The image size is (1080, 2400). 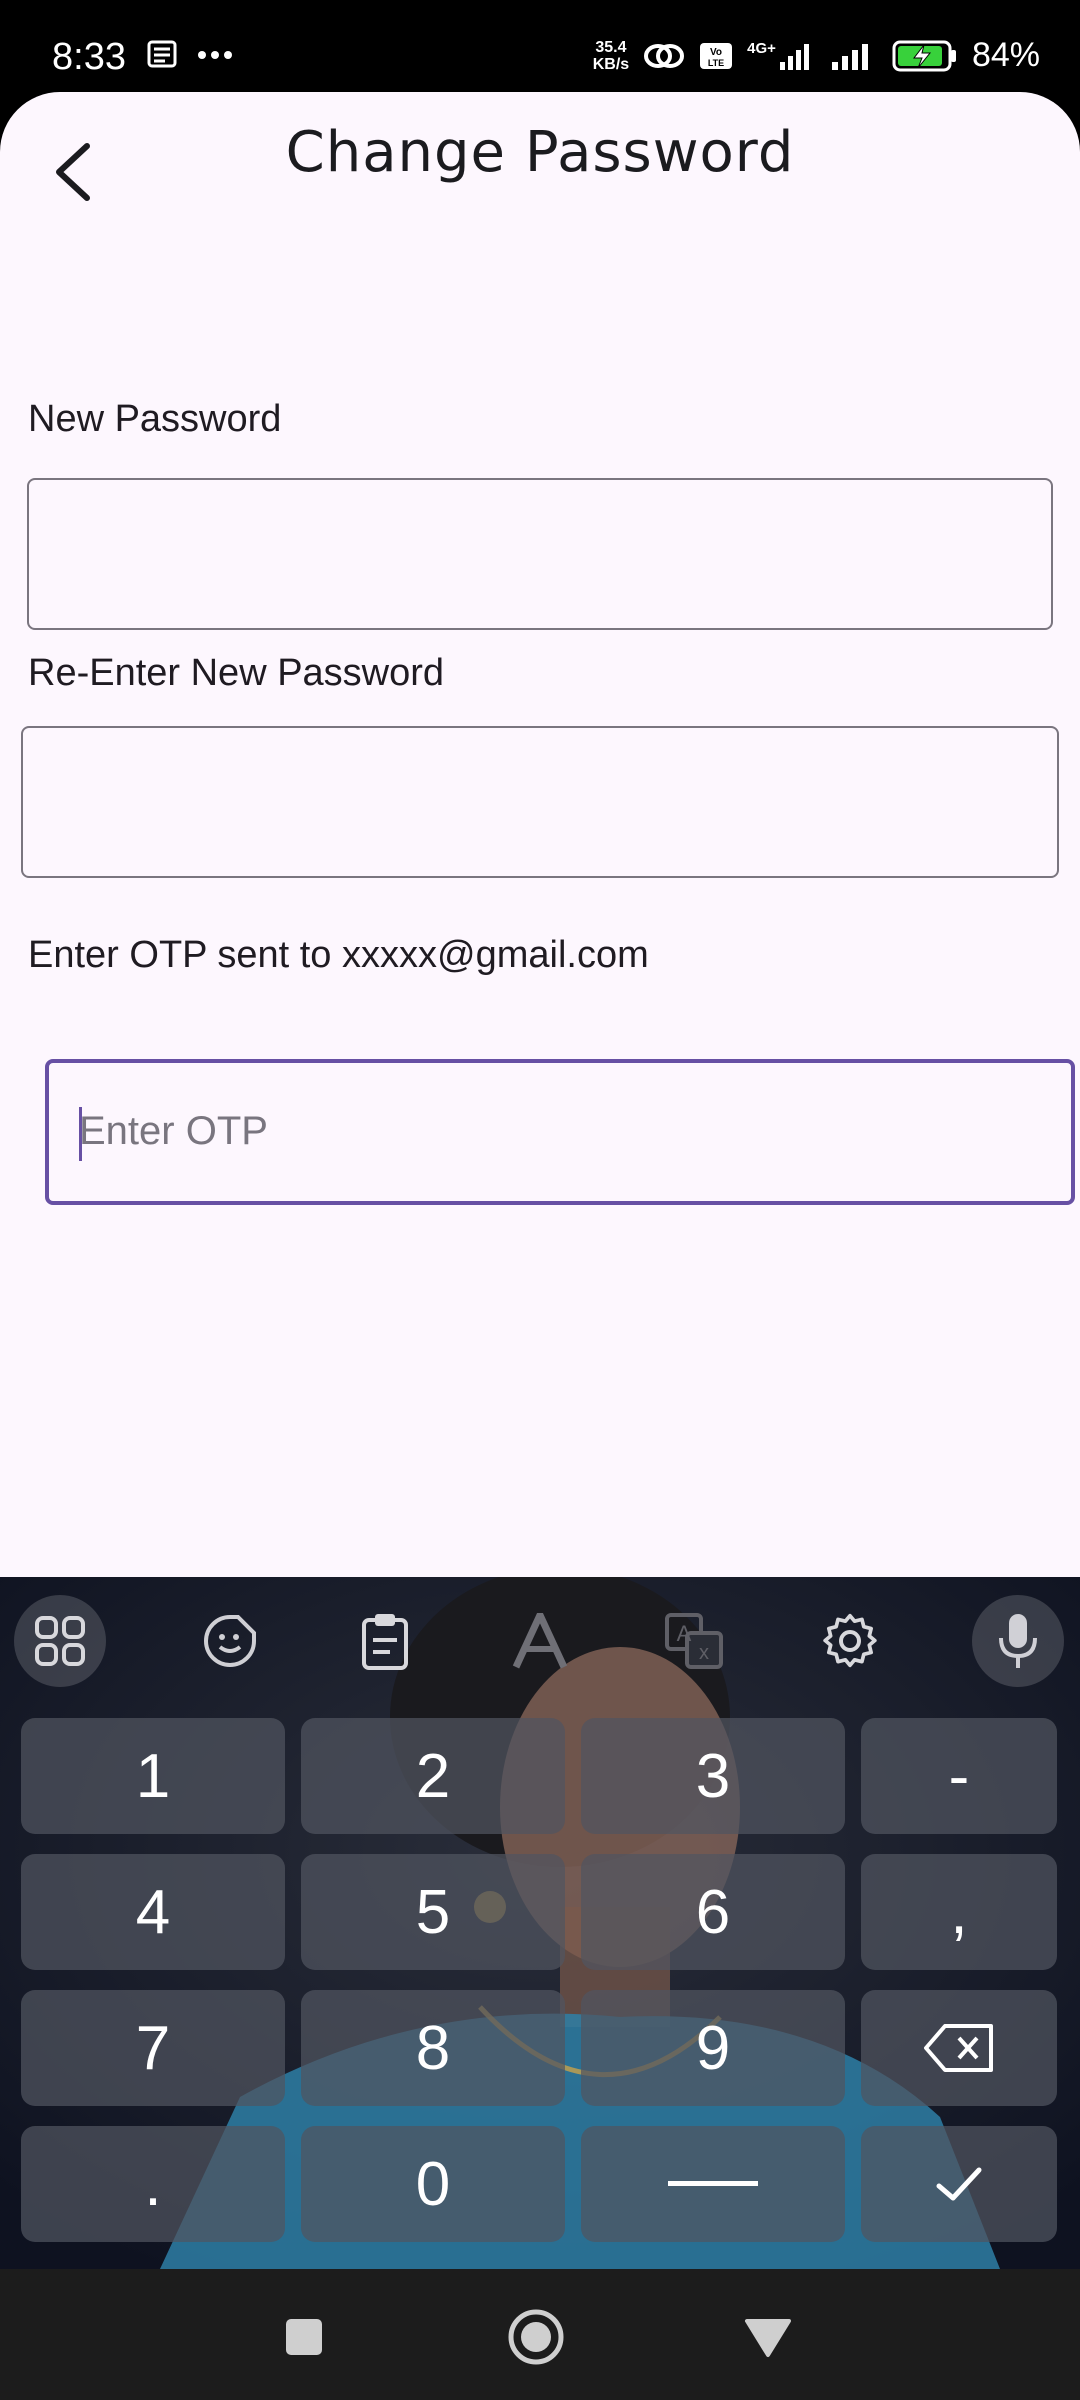 What do you see at coordinates (153, 2184) in the screenshot?
I see `key-period: .` at bounding box center [153, 2184].